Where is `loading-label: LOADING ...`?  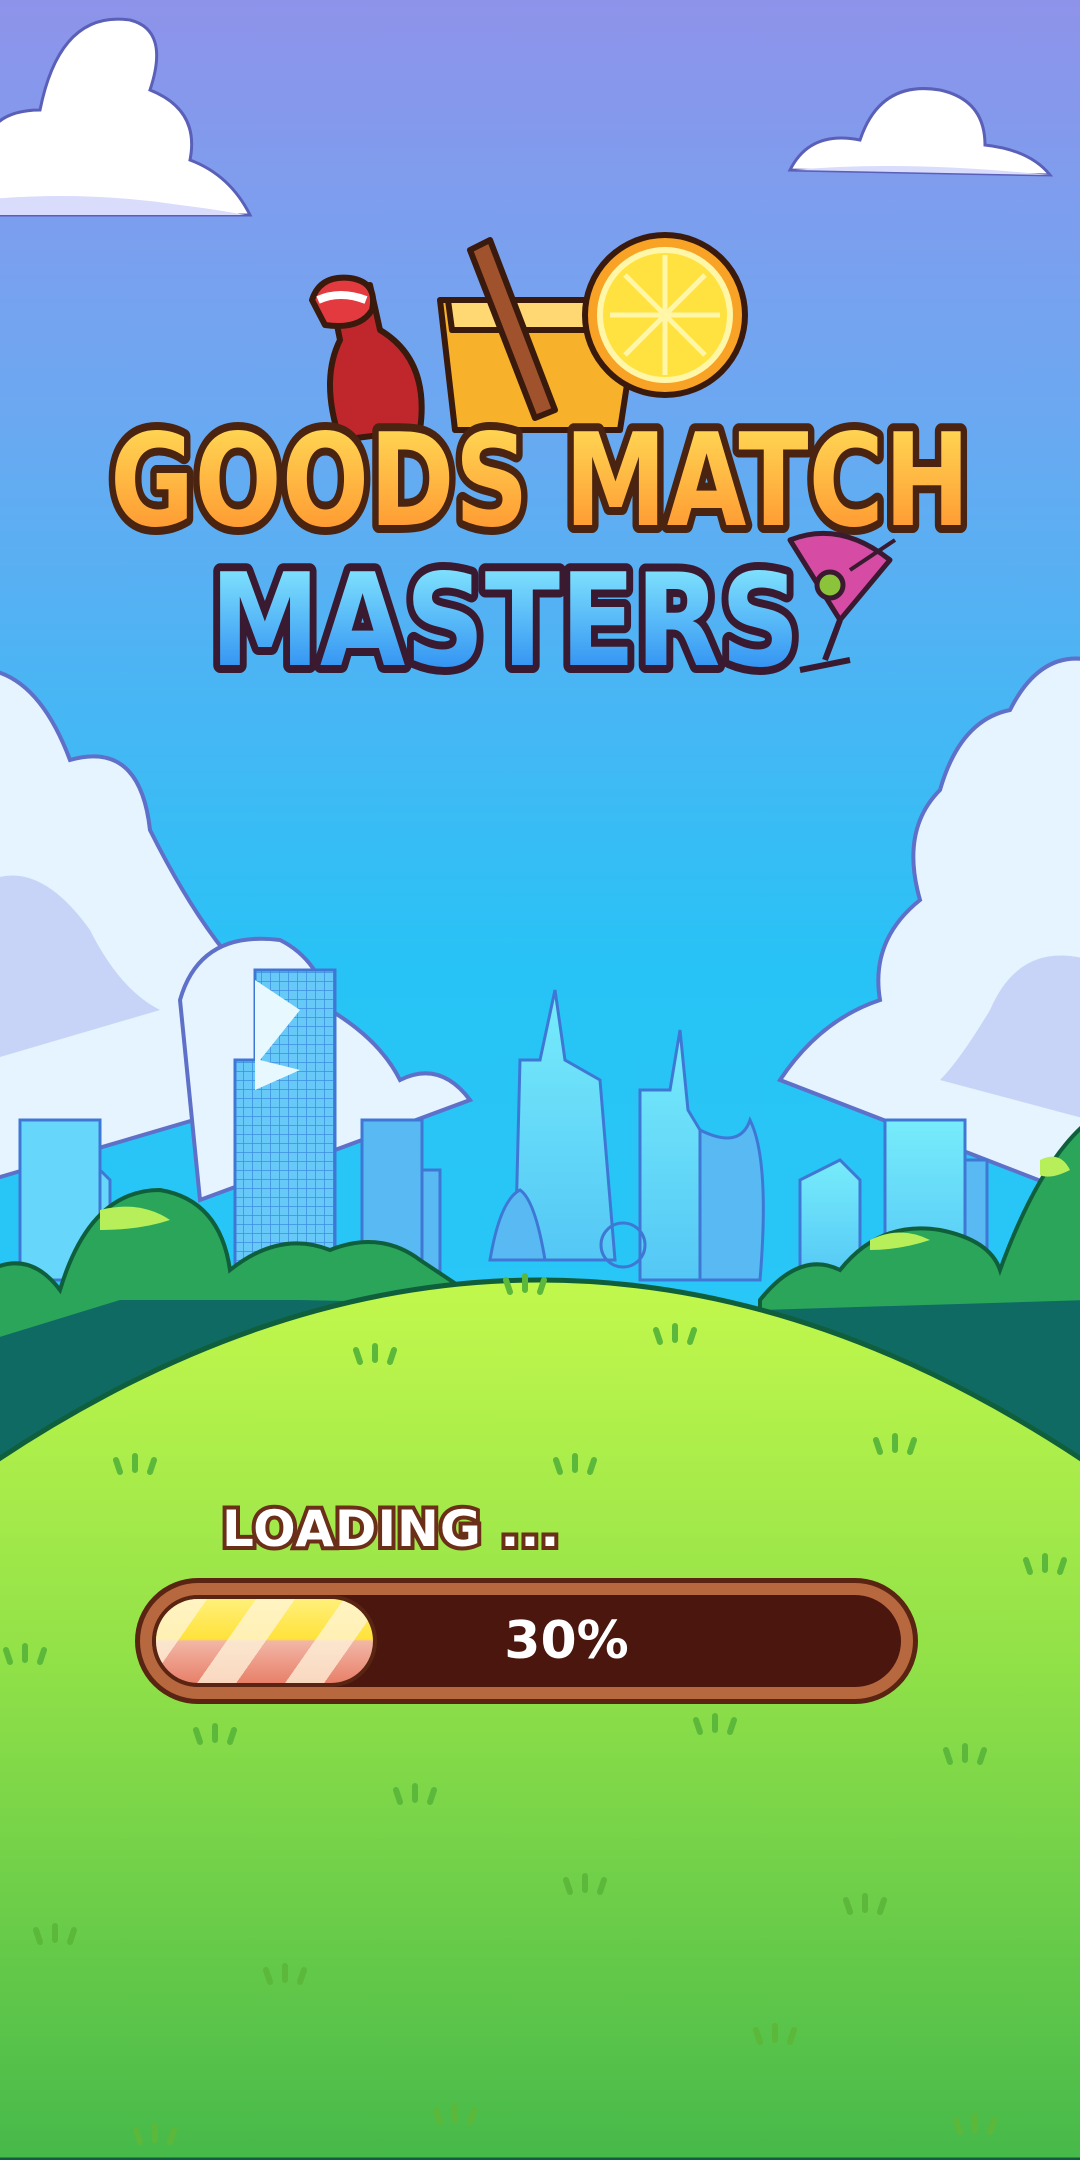 loading-label: LOADING ... is located at coordinates (390, 1529).